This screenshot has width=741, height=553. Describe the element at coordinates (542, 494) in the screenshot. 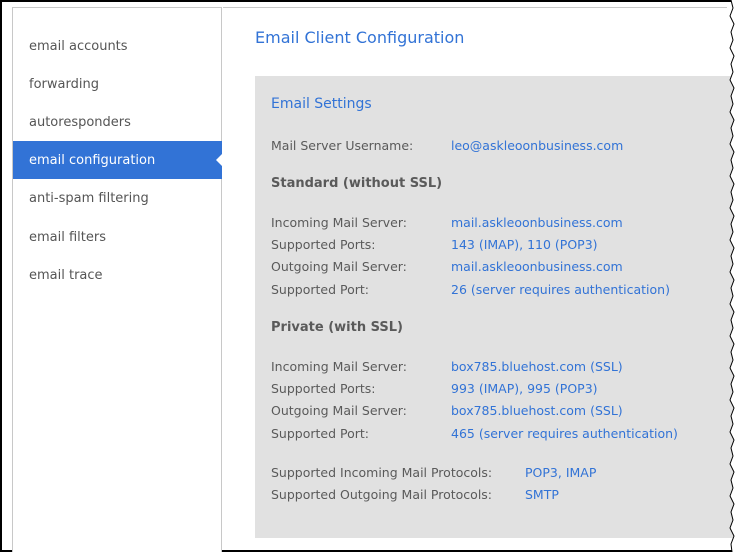

I see `row-value: SMTP` at that location.